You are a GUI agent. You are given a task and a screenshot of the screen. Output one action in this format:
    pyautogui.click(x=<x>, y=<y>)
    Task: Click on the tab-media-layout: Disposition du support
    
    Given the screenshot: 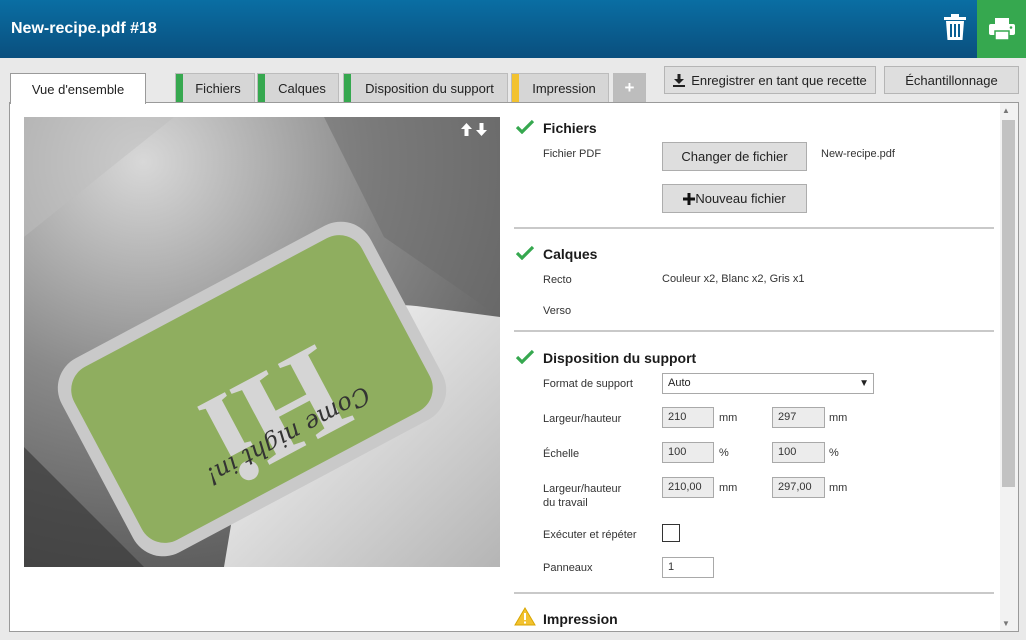 What is the action you would take?
    pyautogui.click(x=425, y=87)
    